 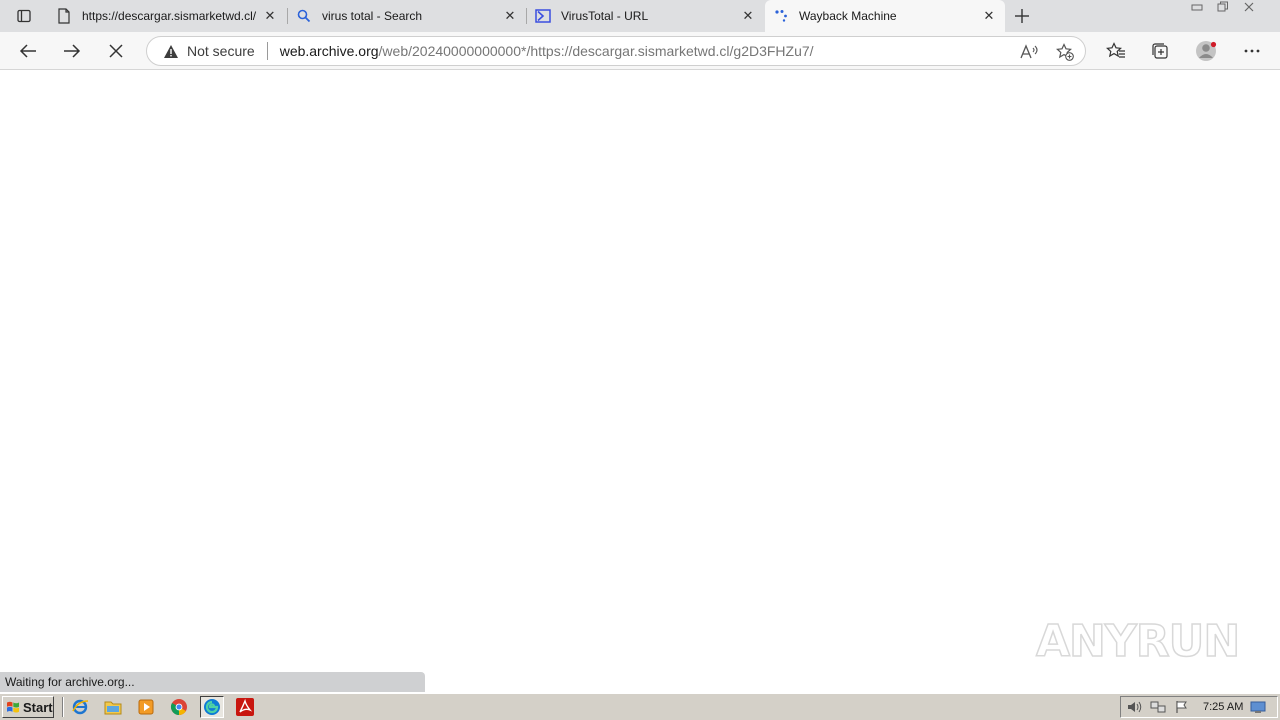 I want to click on loading-spinner-icon, so click(x=781, y=16).